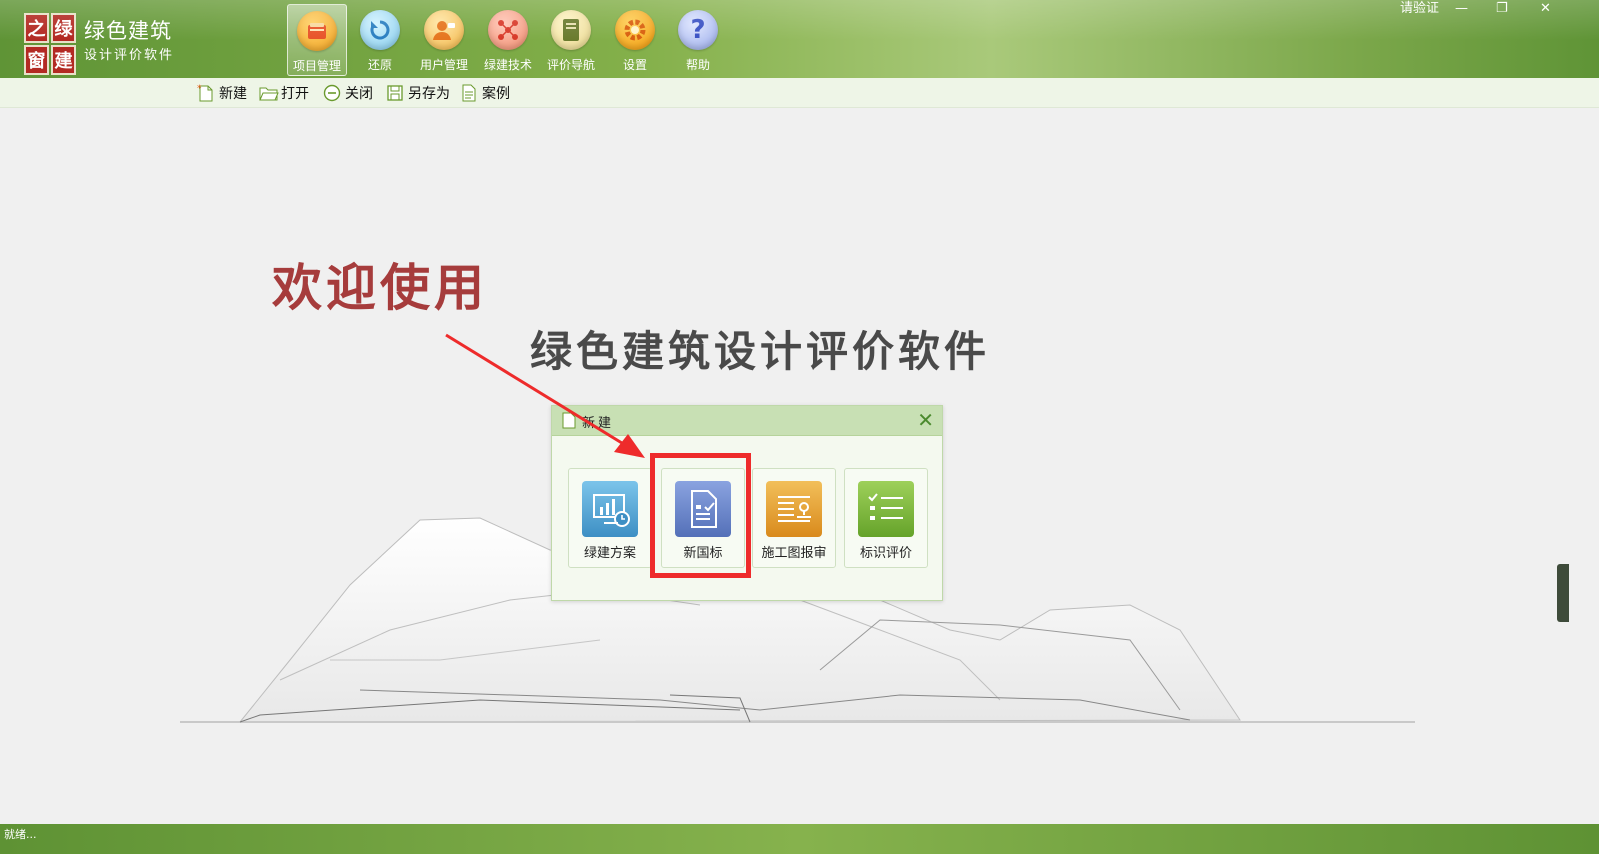 This screenshot has width=1599, height=854. I want to click on file-toolbar: * 新建 打开 关闭 另存为 案例, so click(799, 93).